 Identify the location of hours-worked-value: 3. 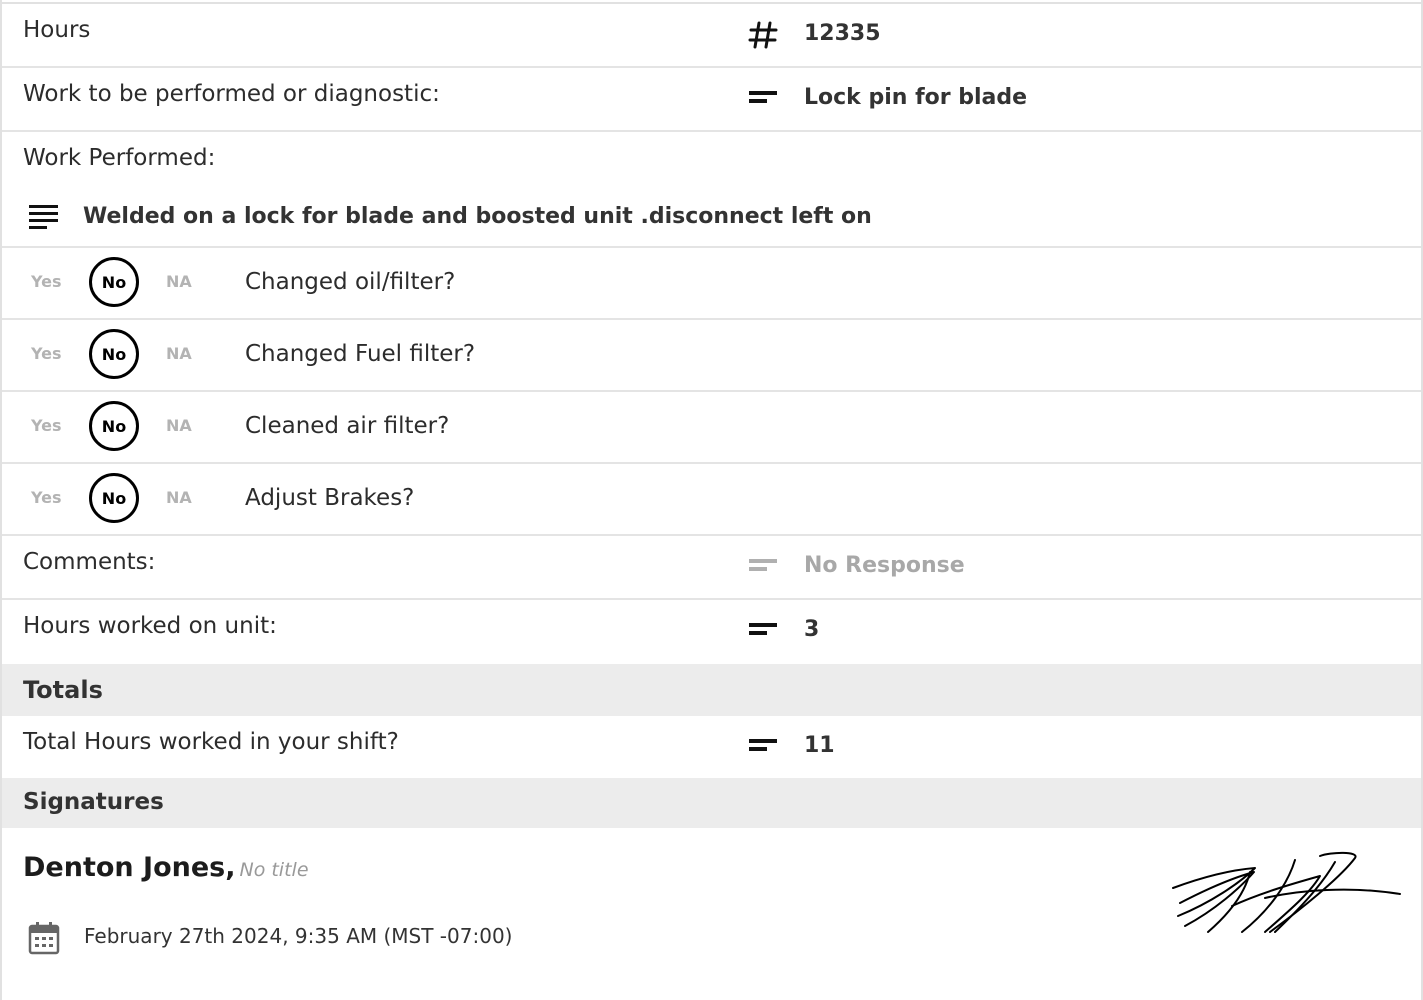
(812, 629).